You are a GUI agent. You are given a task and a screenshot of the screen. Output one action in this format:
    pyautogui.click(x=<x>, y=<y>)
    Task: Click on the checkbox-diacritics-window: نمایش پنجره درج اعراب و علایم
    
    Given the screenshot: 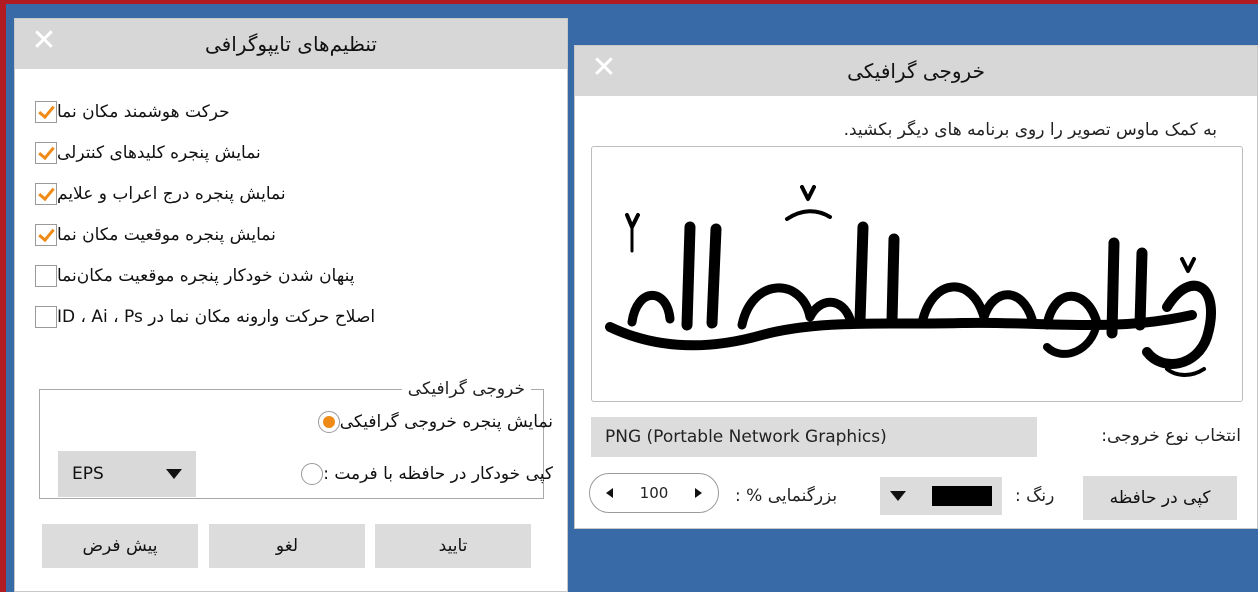 What is the action you would take?
    pyautogui.click(x=285, y=193)
    